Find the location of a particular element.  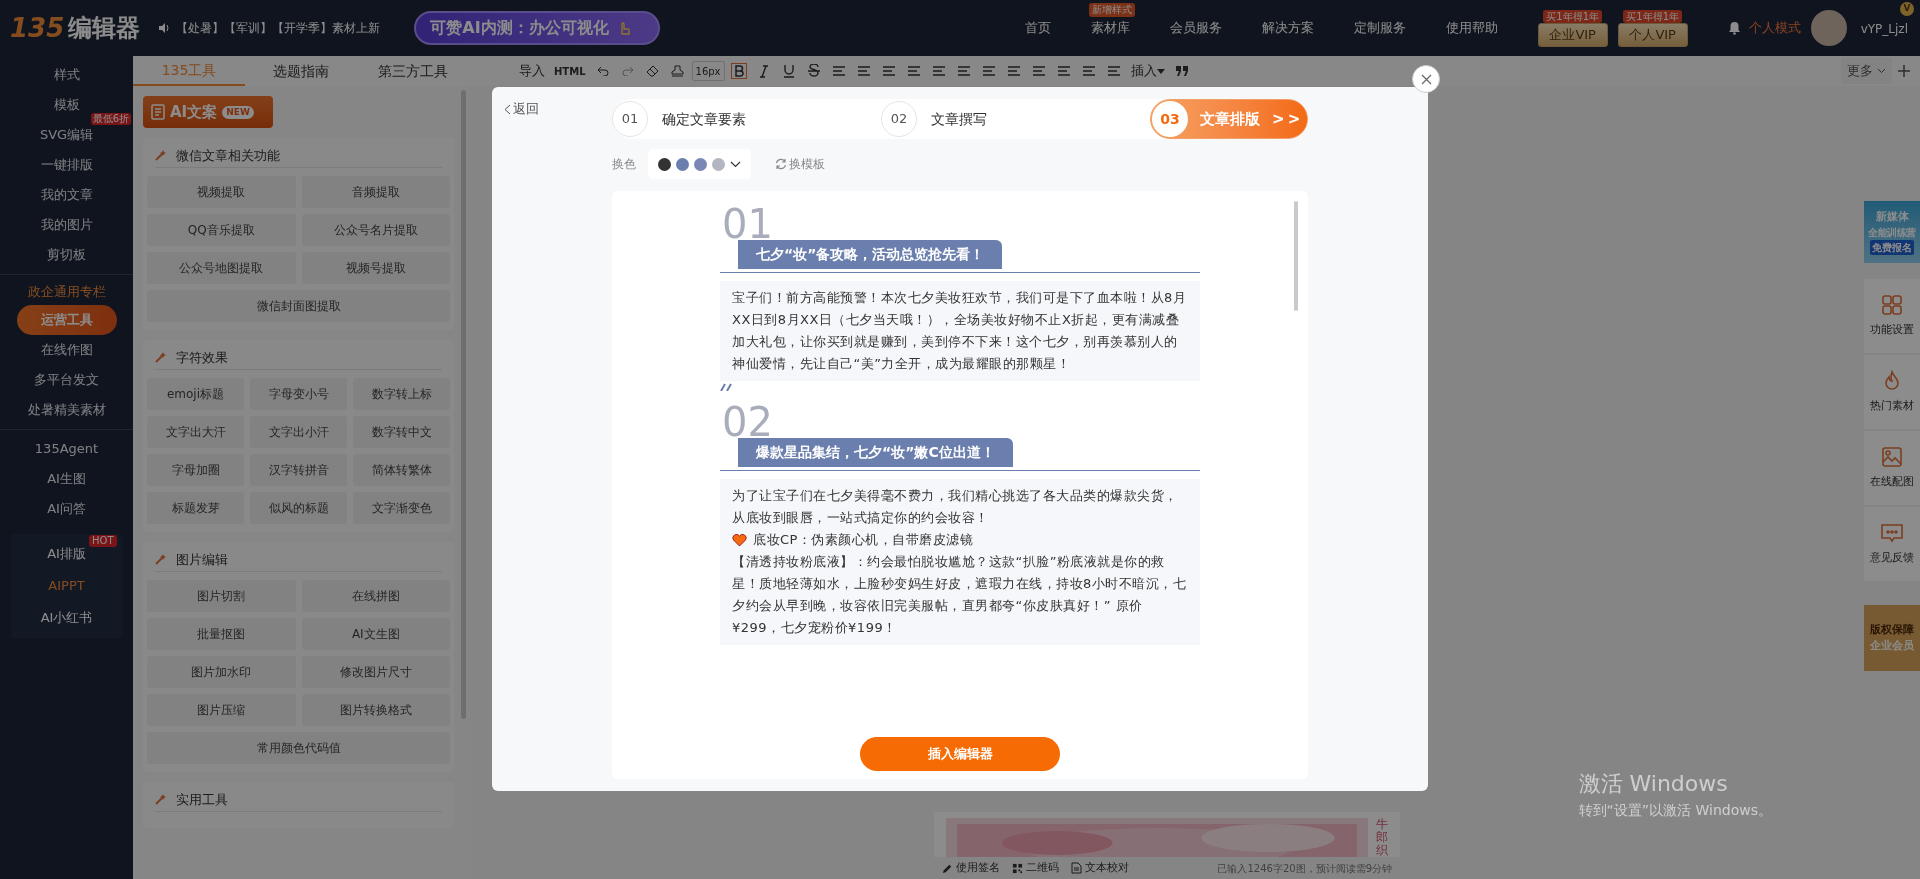

document-icon is located at coordinates (158, 112).